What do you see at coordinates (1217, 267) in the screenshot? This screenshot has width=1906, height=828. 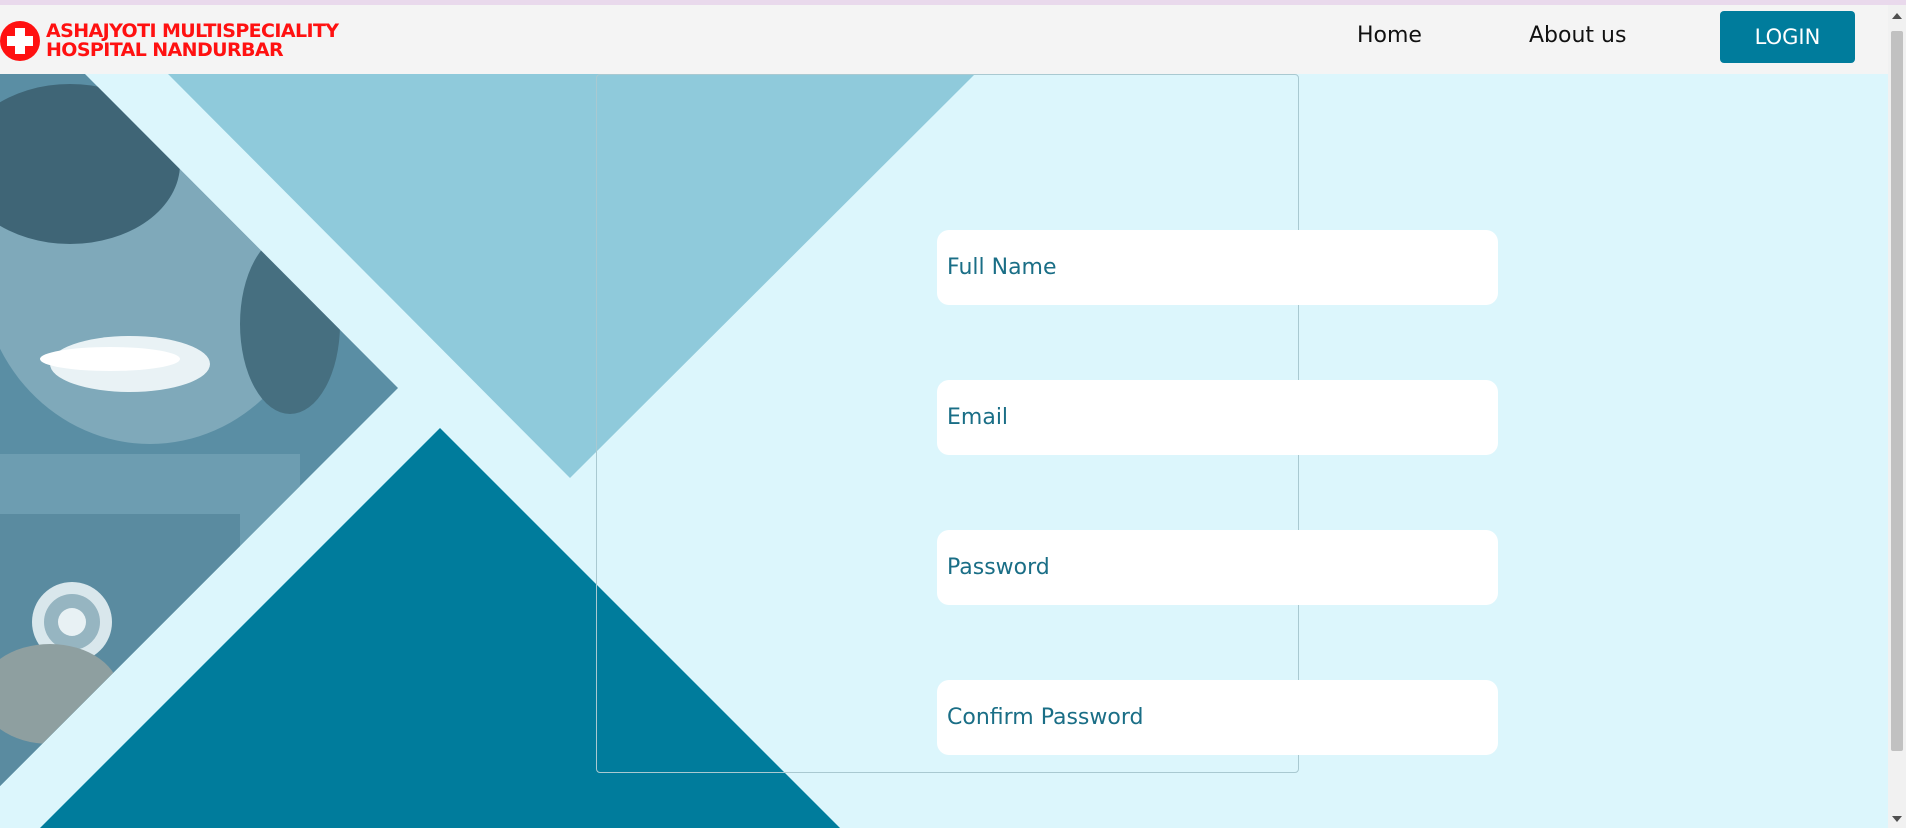 I see `full-name-input` at bounding box center [1217, 267].